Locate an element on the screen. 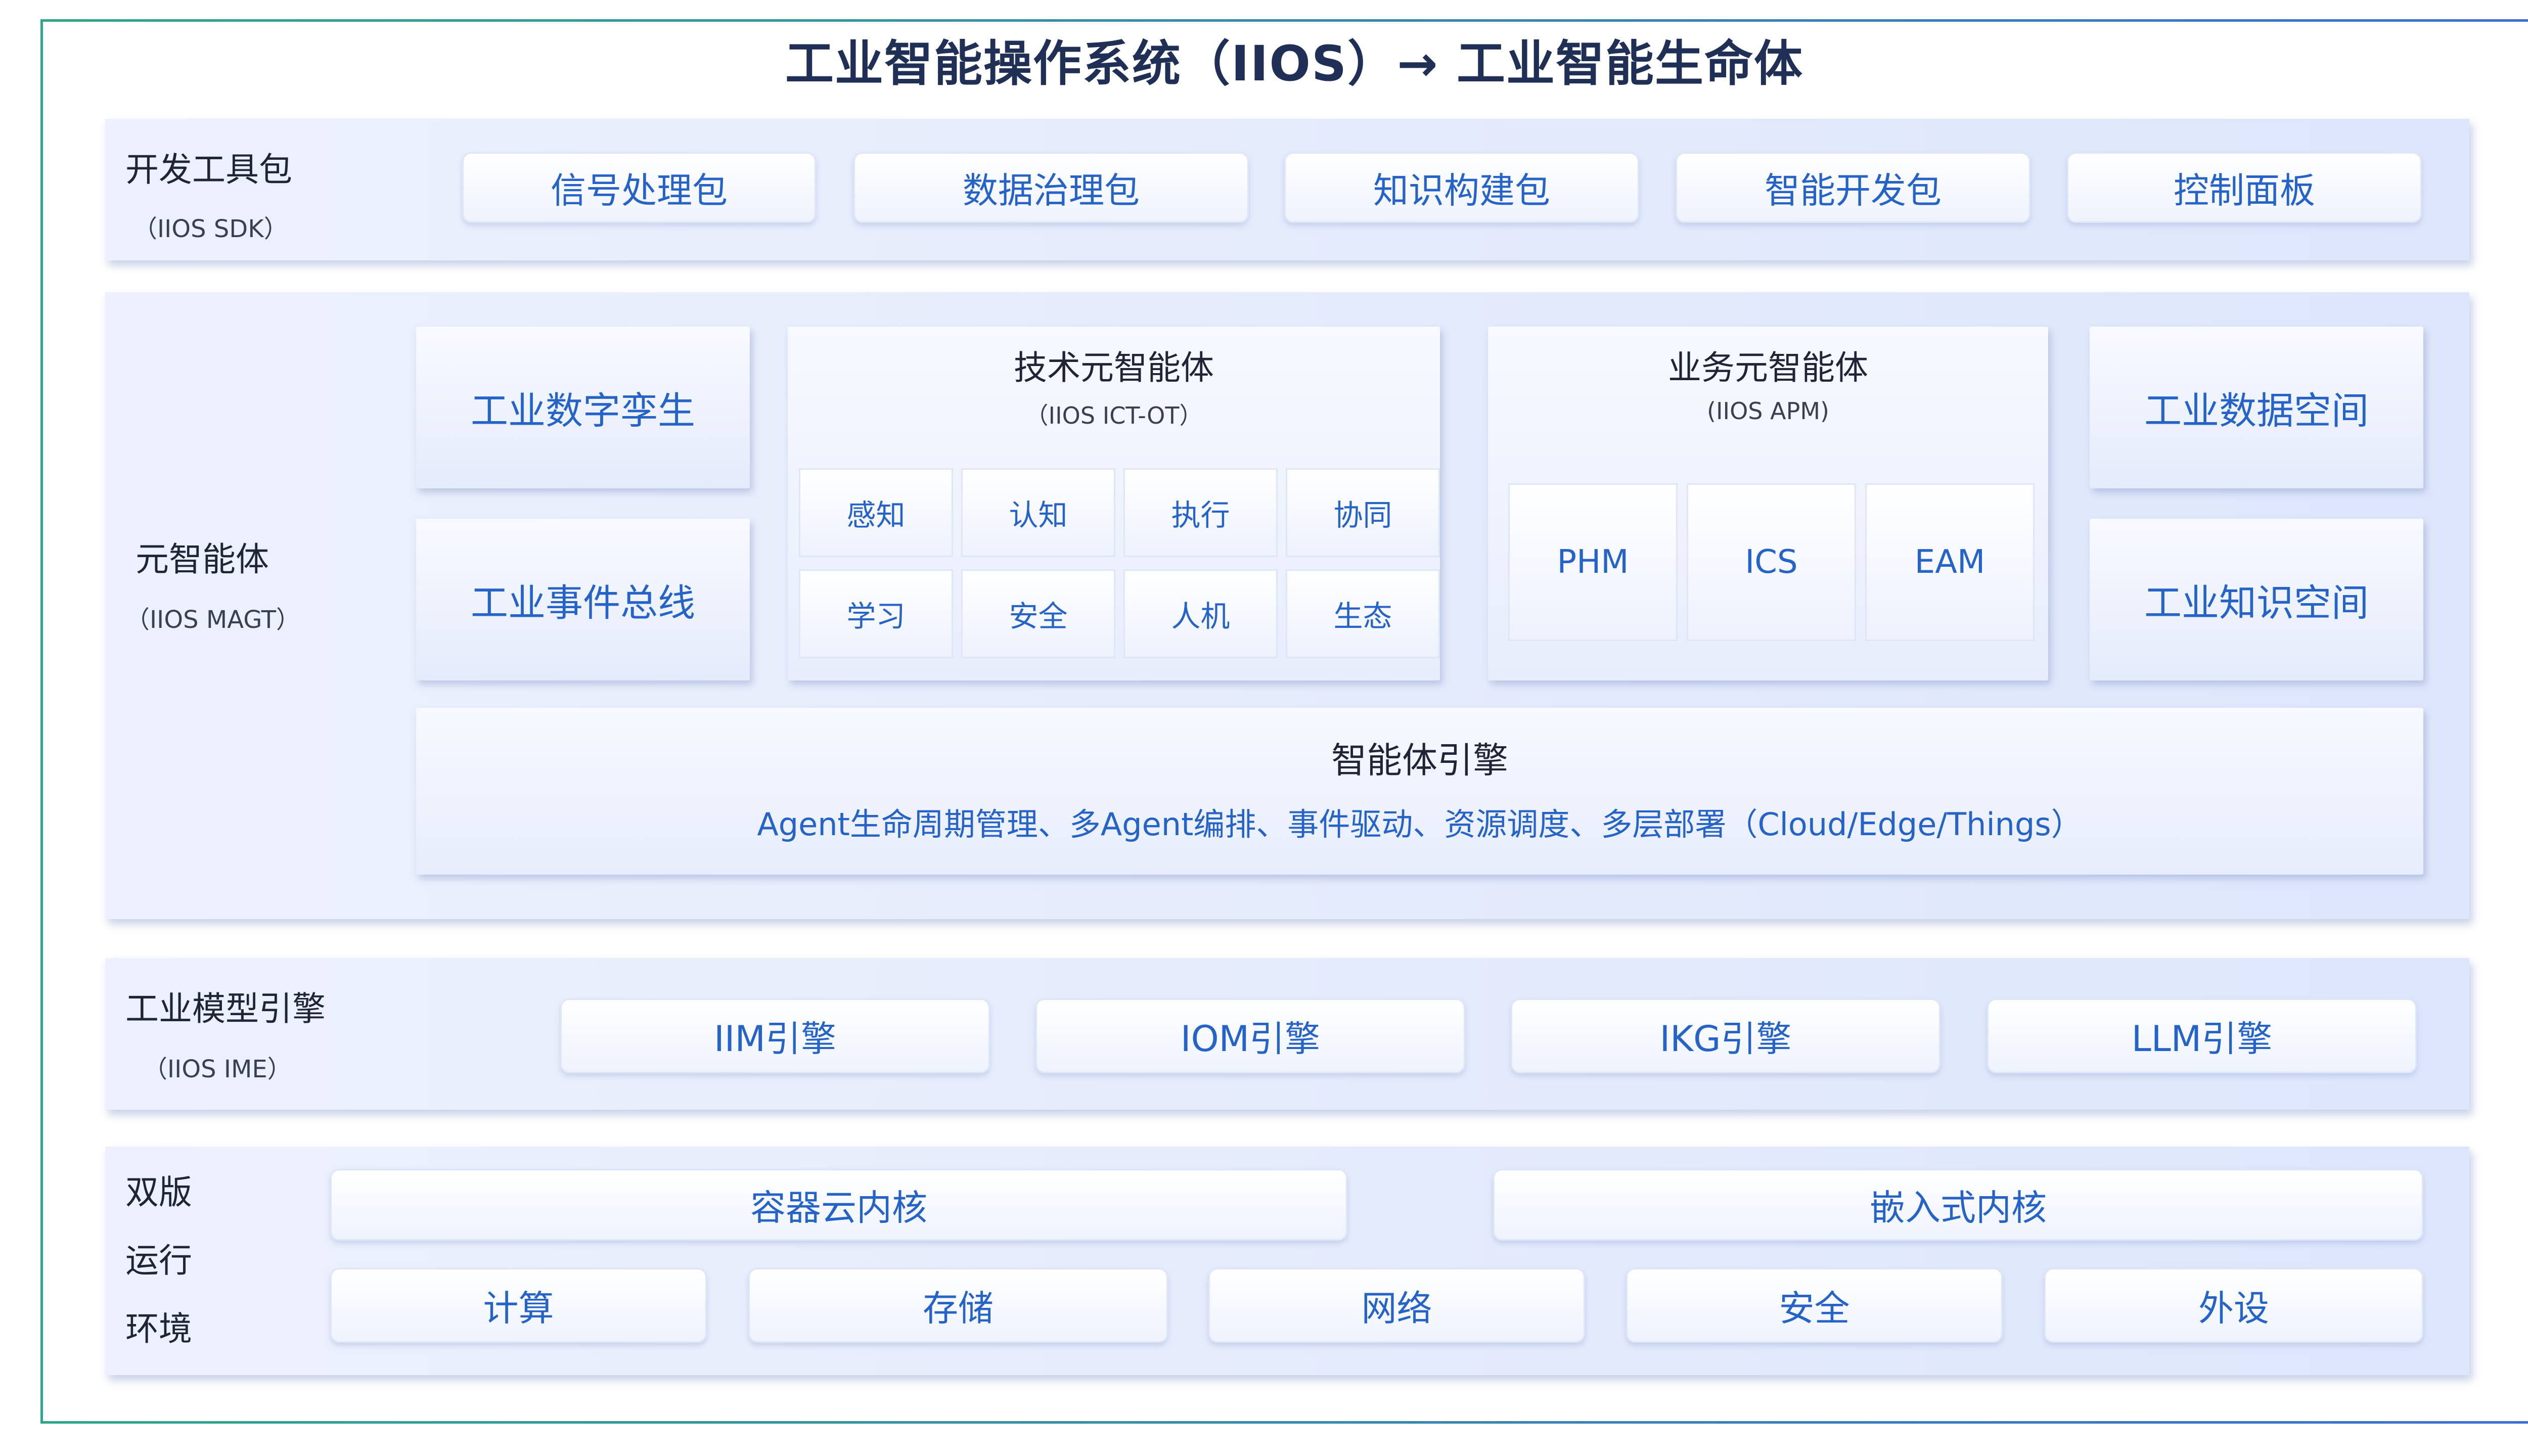 This screenshot has width=2528, height=1456. sdk-item: 数据治理包 is located at coordinates (1051, 187).